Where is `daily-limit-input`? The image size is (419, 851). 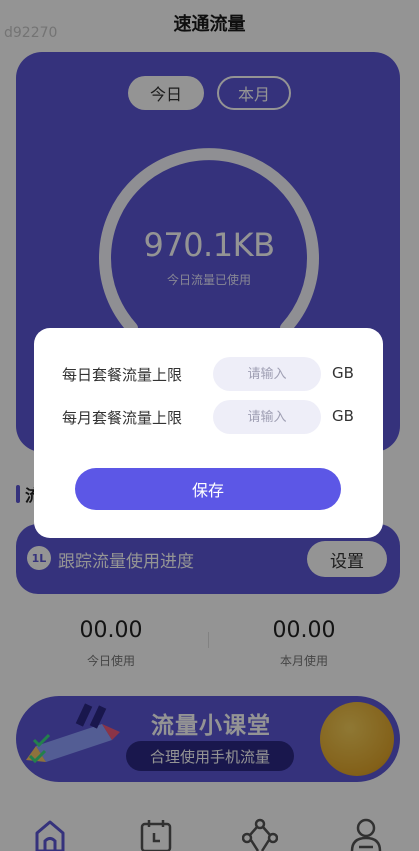
daily-limit-input is located at coordinates (267, 374).